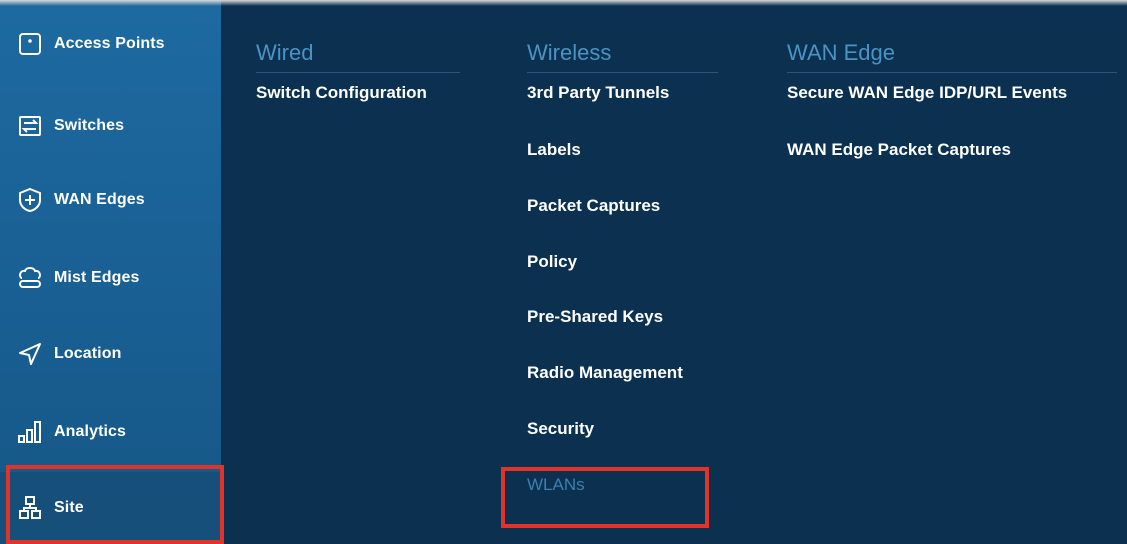 This screenshot has width=1127, height=544. I want to click on sidebar-item-label: Access Points, so click(109, 43).